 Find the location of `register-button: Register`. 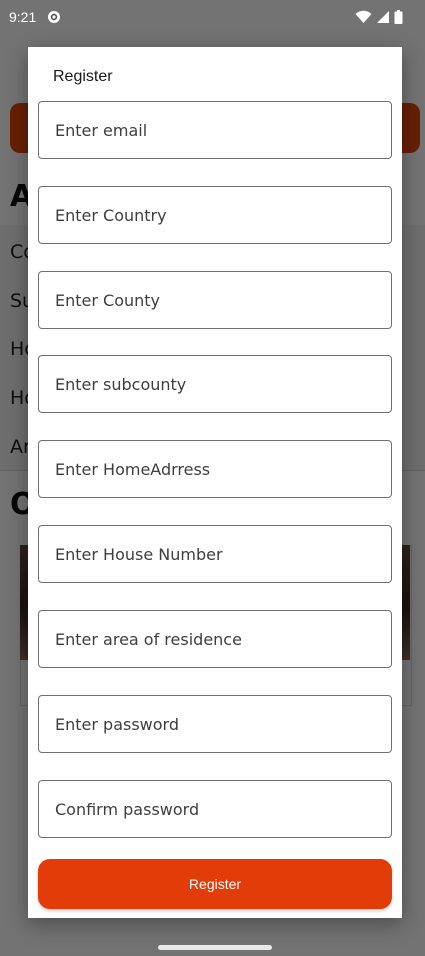

register-button: Register is located at coordinates (215, 884).